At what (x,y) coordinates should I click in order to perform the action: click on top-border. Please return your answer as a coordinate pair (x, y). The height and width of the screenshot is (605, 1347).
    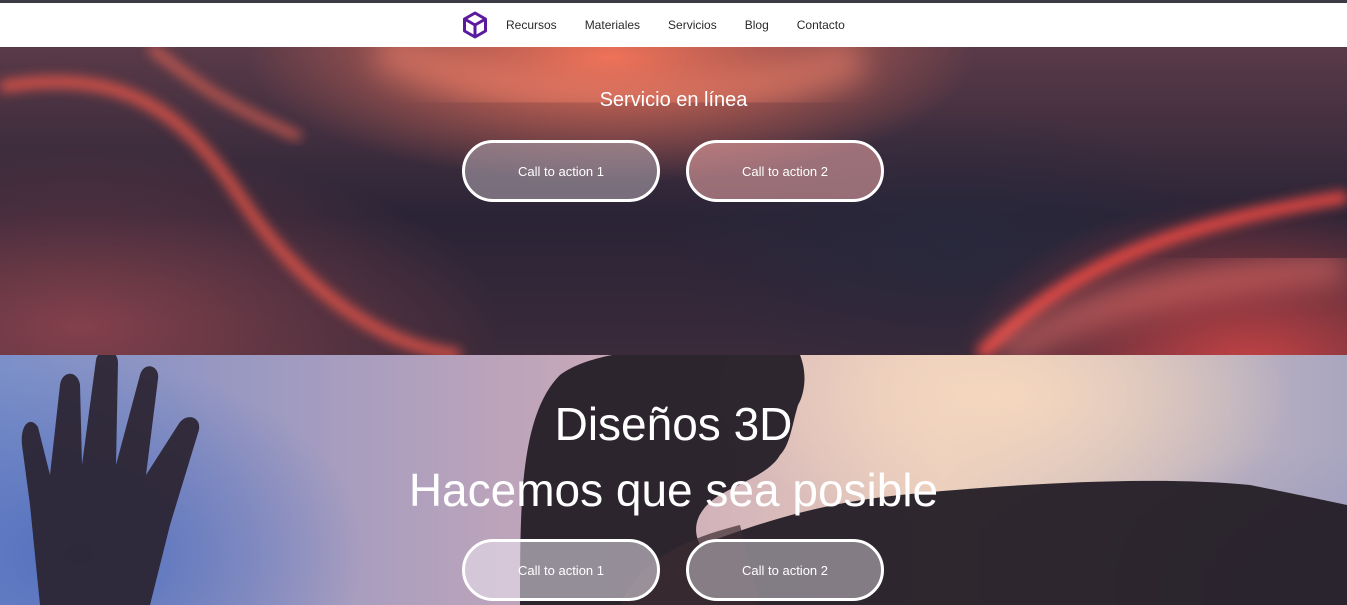
    Looking at the image, I should click on (673, 1).